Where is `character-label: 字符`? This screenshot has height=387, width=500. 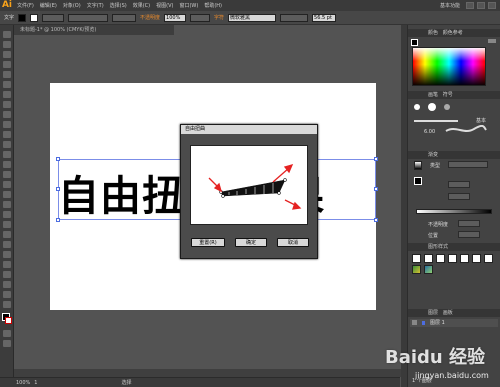
character-label: 字符 is located at coordinates (219, 17).